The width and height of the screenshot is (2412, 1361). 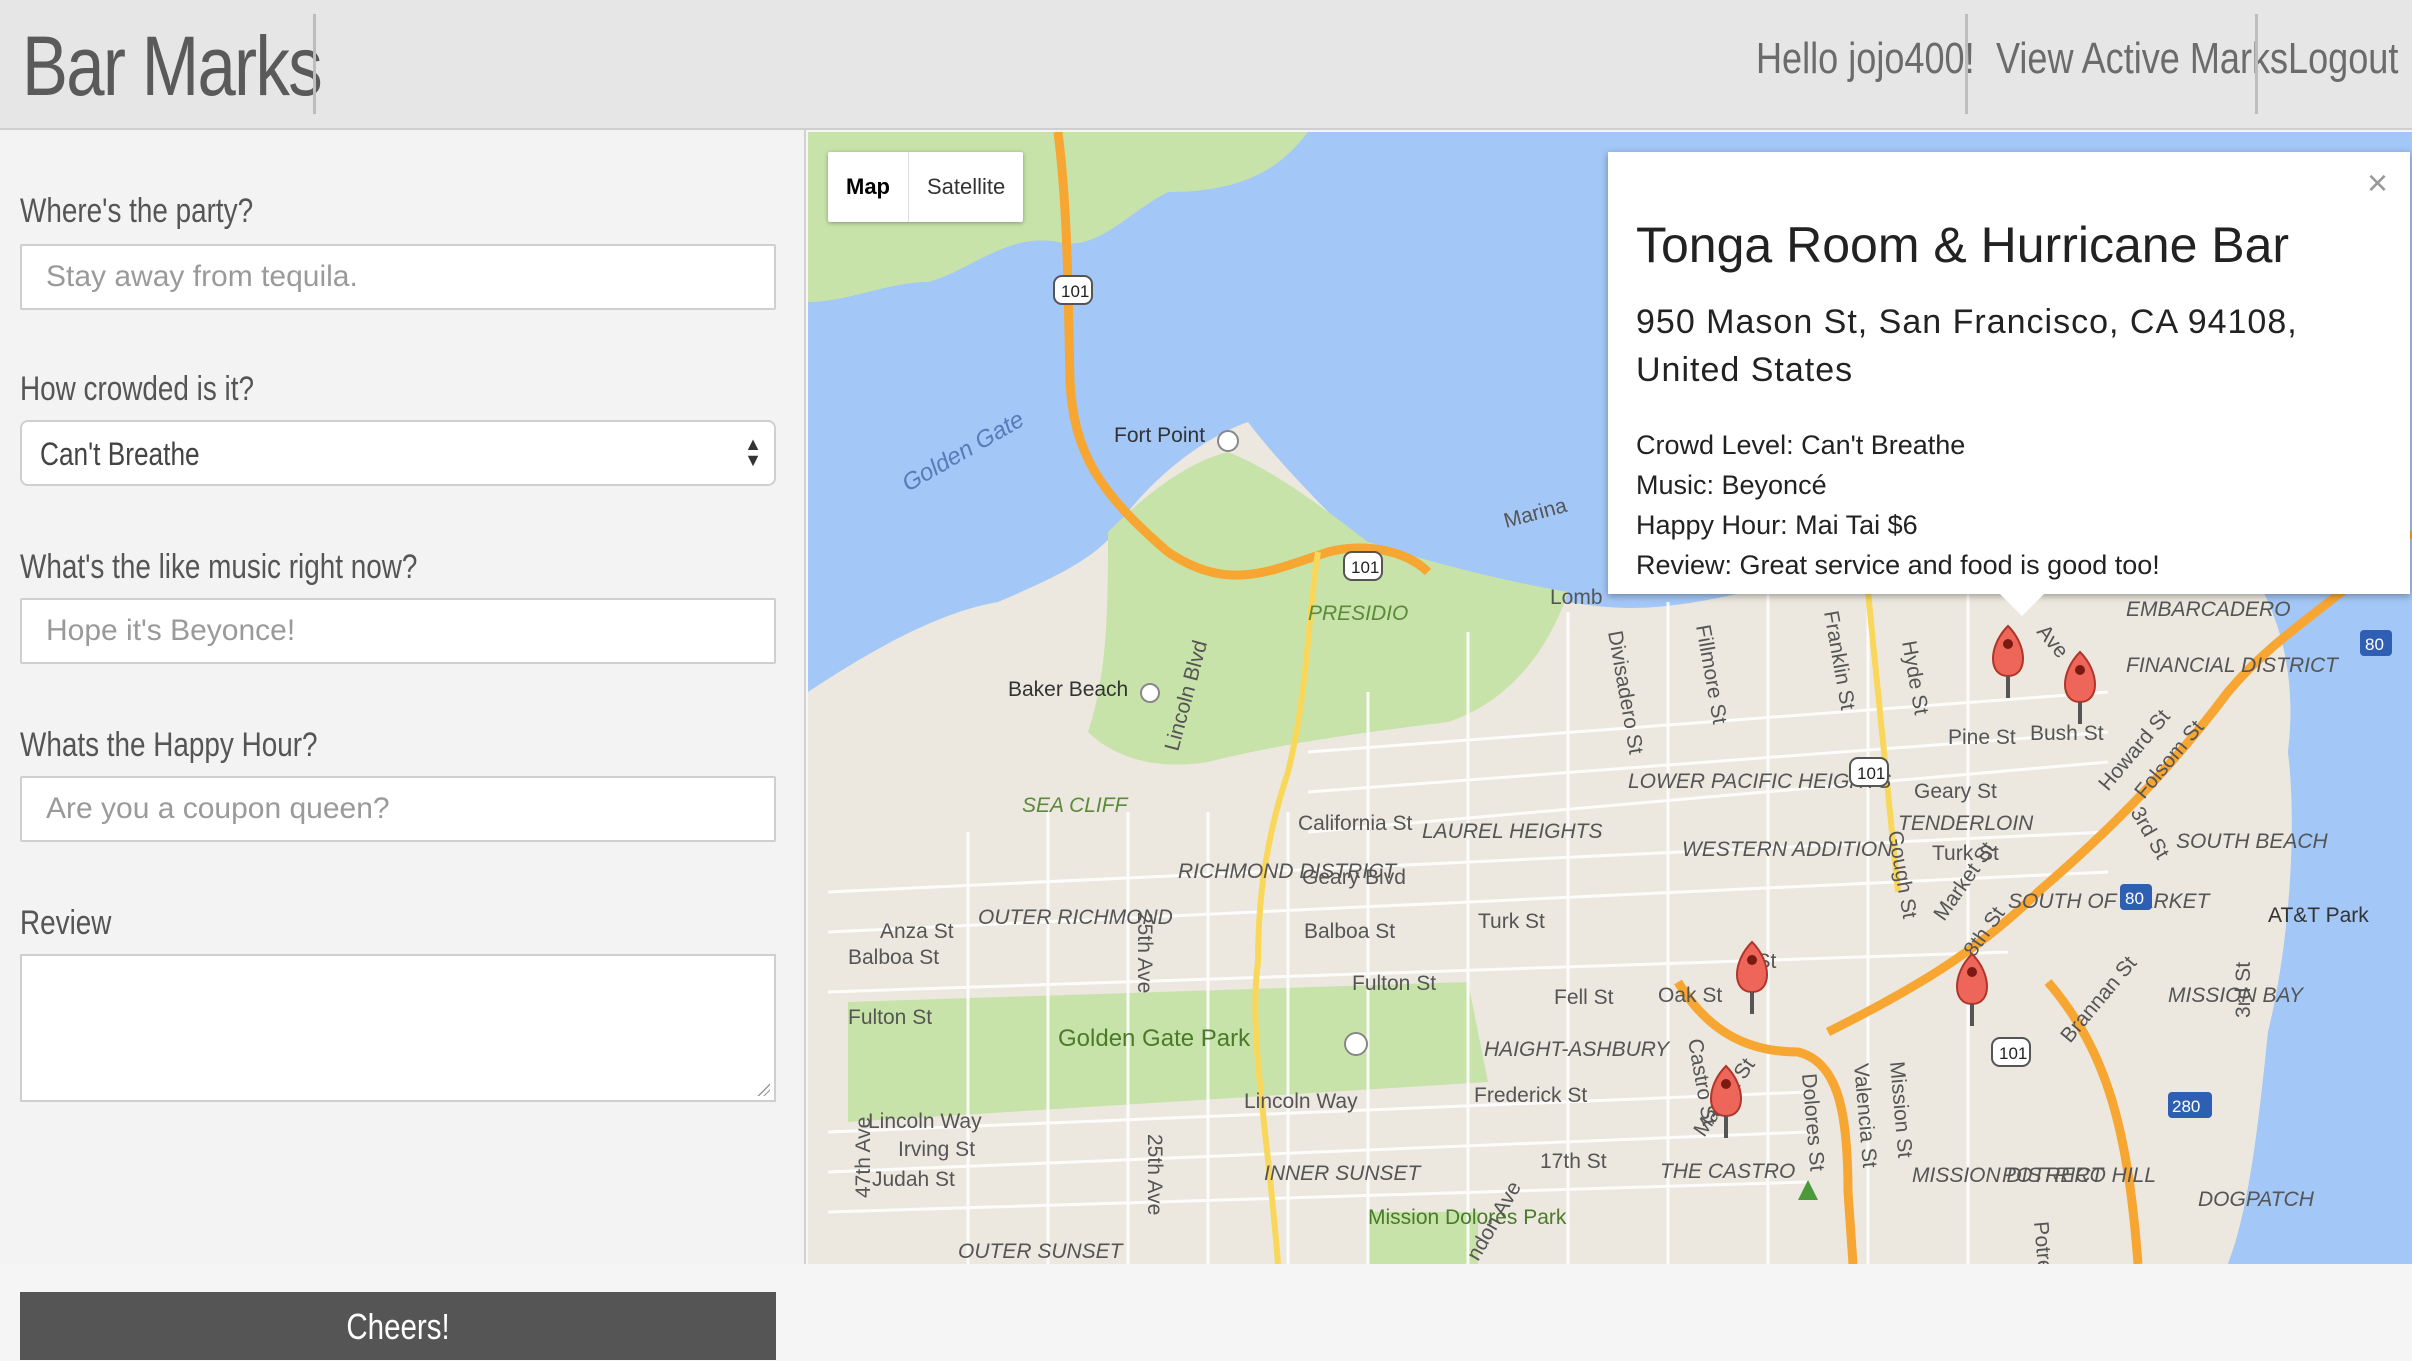 What do you see at coordinates (1467, 1217) in the screenshot?
I see `label-mission-dolores-park: Mission Dolores Park` at bounding box center [1467, 1217].